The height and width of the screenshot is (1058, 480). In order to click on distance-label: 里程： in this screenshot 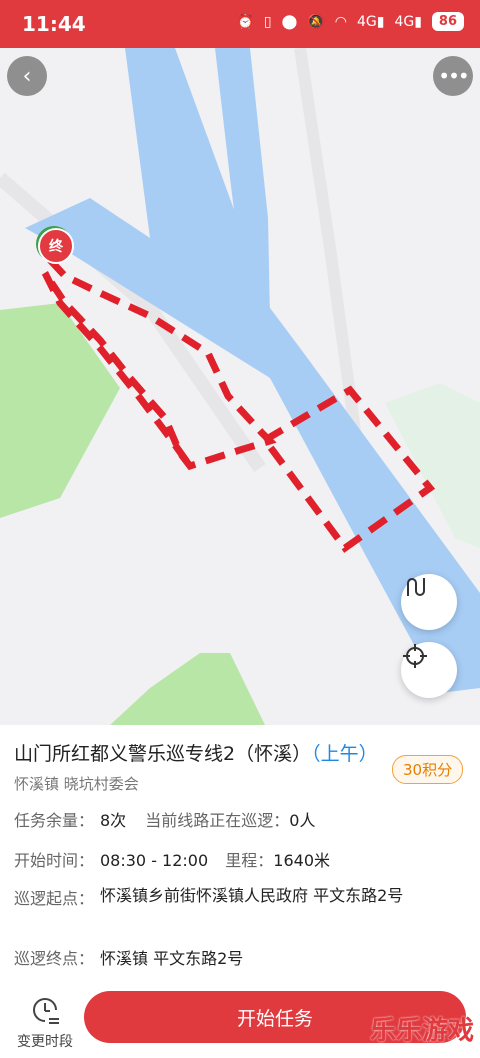, I will do `click(249, 860)`.